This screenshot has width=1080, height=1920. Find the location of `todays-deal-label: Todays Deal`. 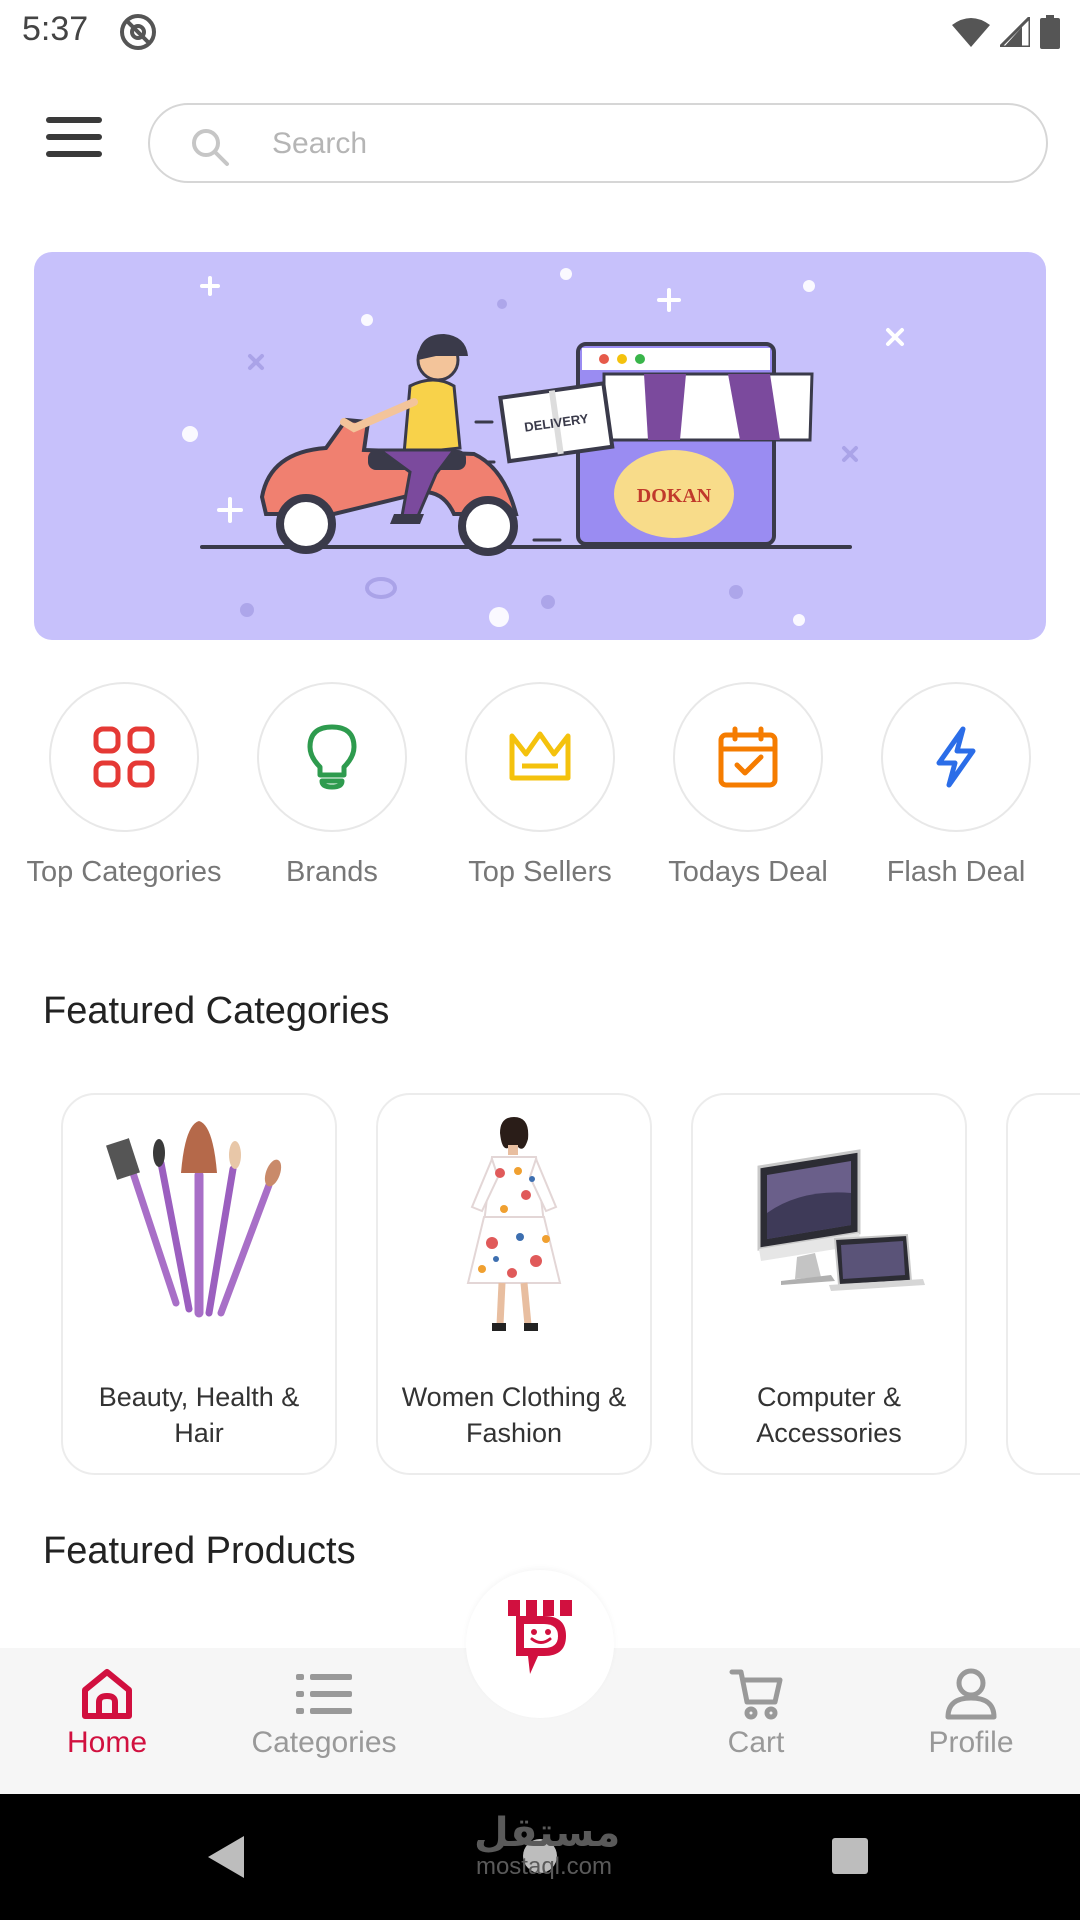

todays-deal-label: Todays Deal is located at coordinates (748, 872).